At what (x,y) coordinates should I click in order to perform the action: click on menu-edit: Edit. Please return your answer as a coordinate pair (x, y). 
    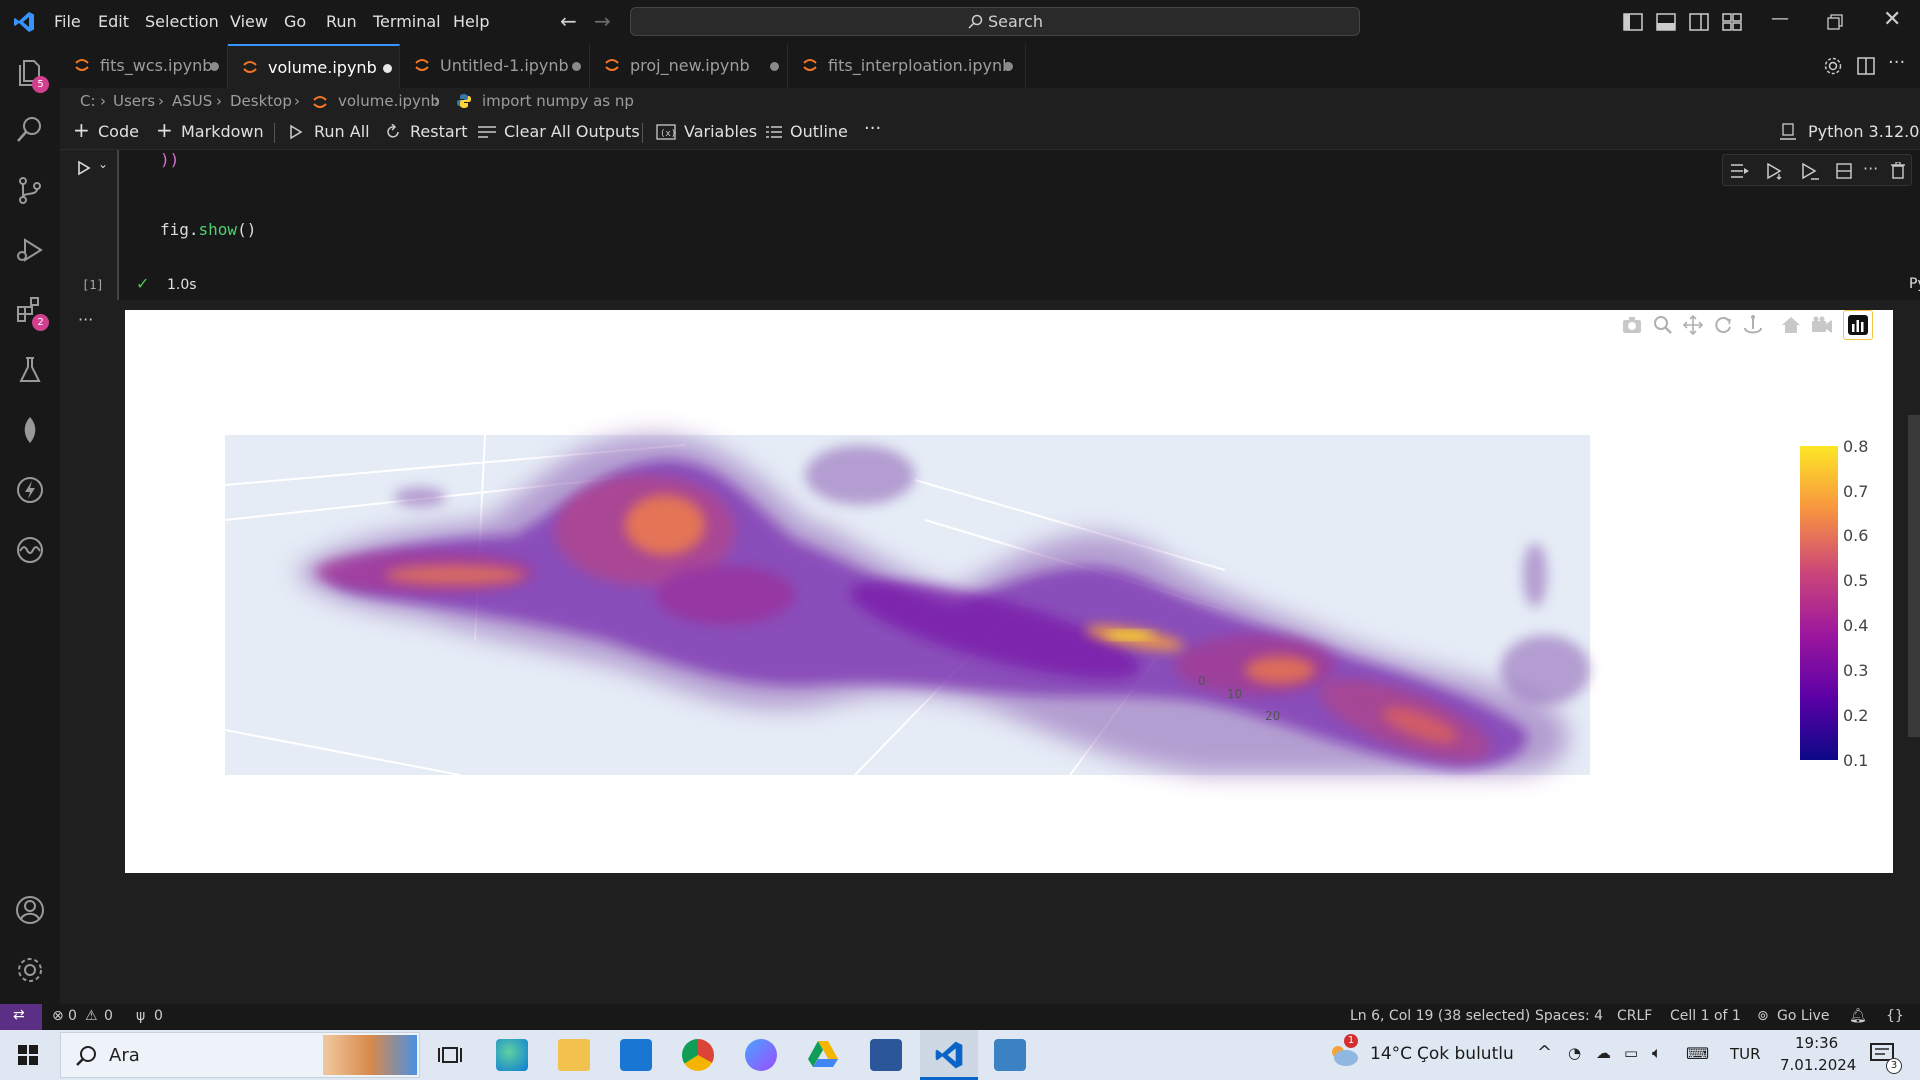
    Looking at the image, I should click on (113, 21).